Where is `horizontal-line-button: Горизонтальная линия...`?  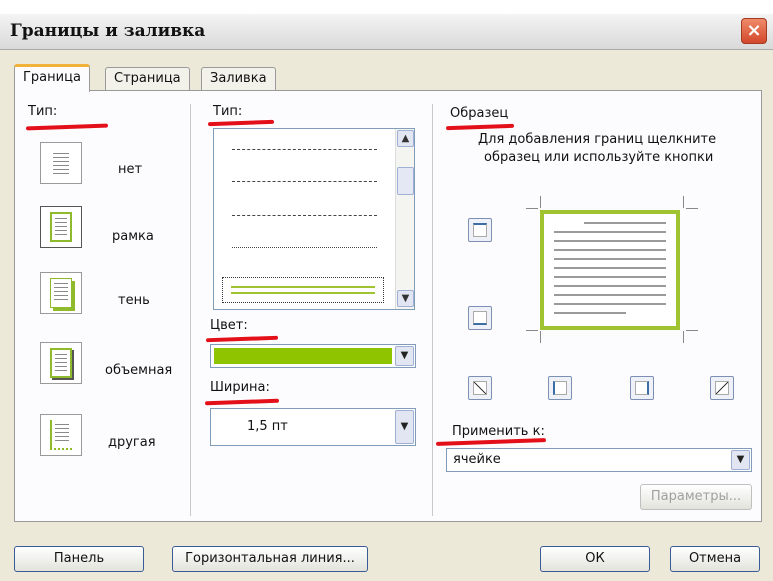 horizontal-line-button: Горизонтальная линия... is located at coordinates (270, 559).